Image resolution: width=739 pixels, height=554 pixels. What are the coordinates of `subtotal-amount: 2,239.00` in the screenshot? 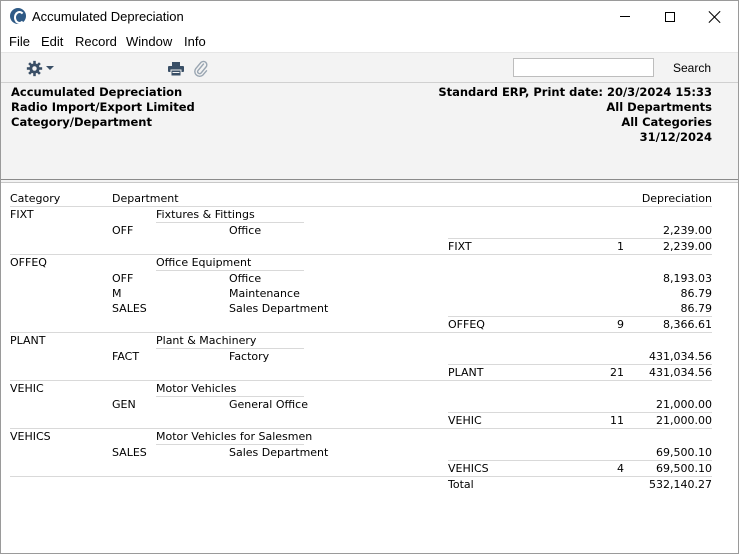 It's located at (687, 246).